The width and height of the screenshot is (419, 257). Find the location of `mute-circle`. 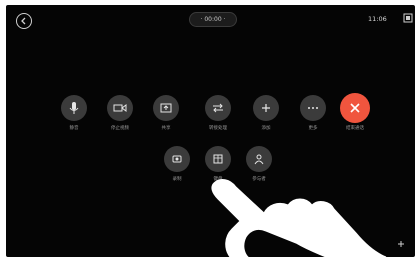

mute-circle is located at coordinates (74, 108).